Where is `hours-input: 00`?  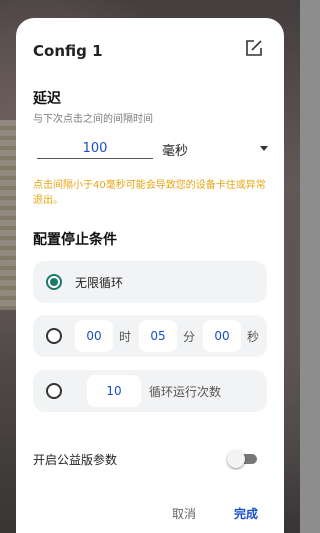 hours-input: 00 is located at coordinates (94, 336).